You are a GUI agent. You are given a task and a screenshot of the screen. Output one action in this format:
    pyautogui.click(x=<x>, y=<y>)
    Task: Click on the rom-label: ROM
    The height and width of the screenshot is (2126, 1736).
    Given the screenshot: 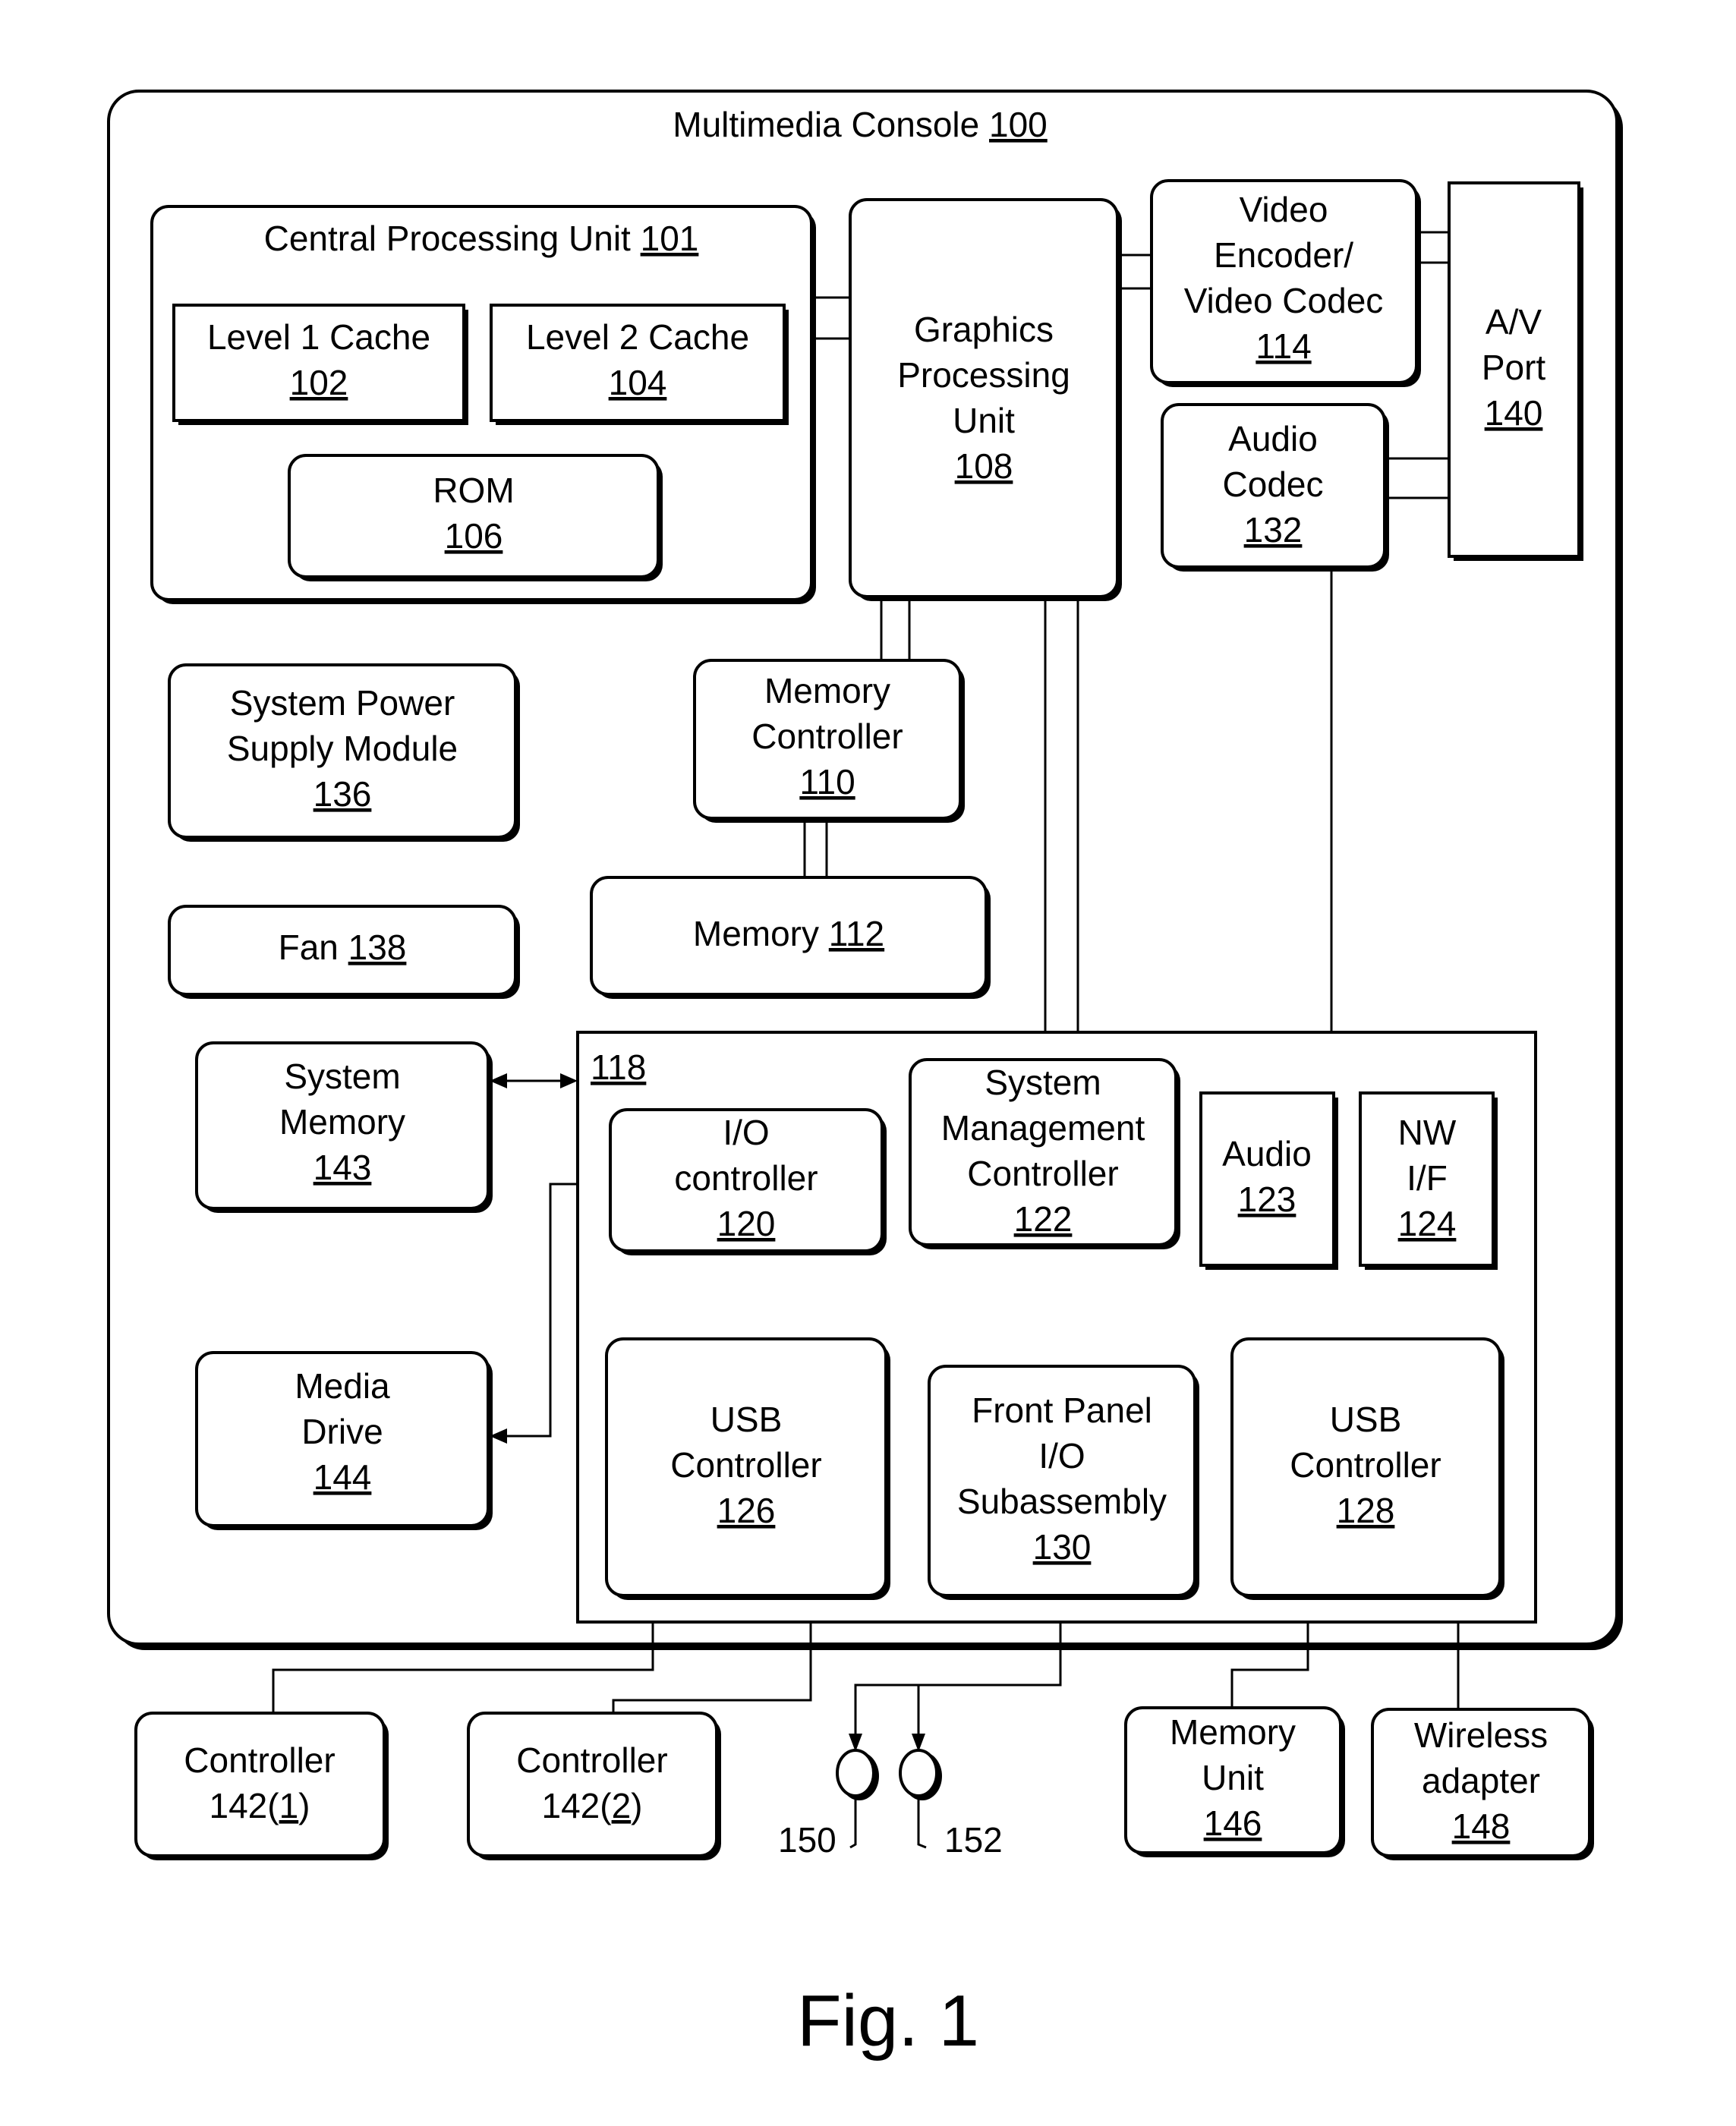 What is the action you would take?
    pyautogui.click(x=474, y=490)
    